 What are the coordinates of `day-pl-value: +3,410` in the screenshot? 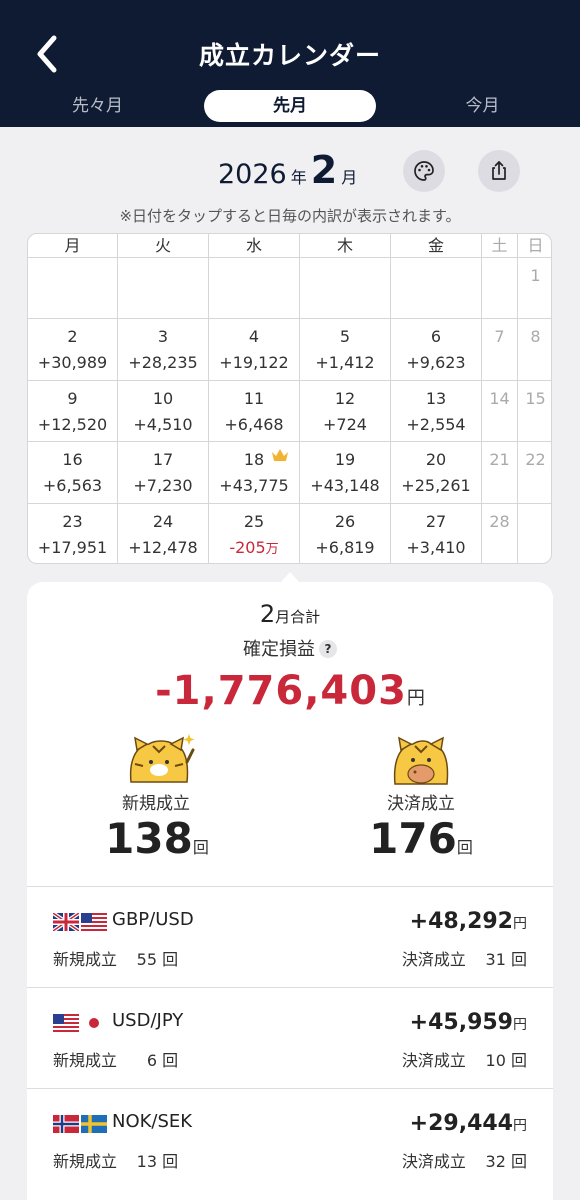 It's located at (436, 548).